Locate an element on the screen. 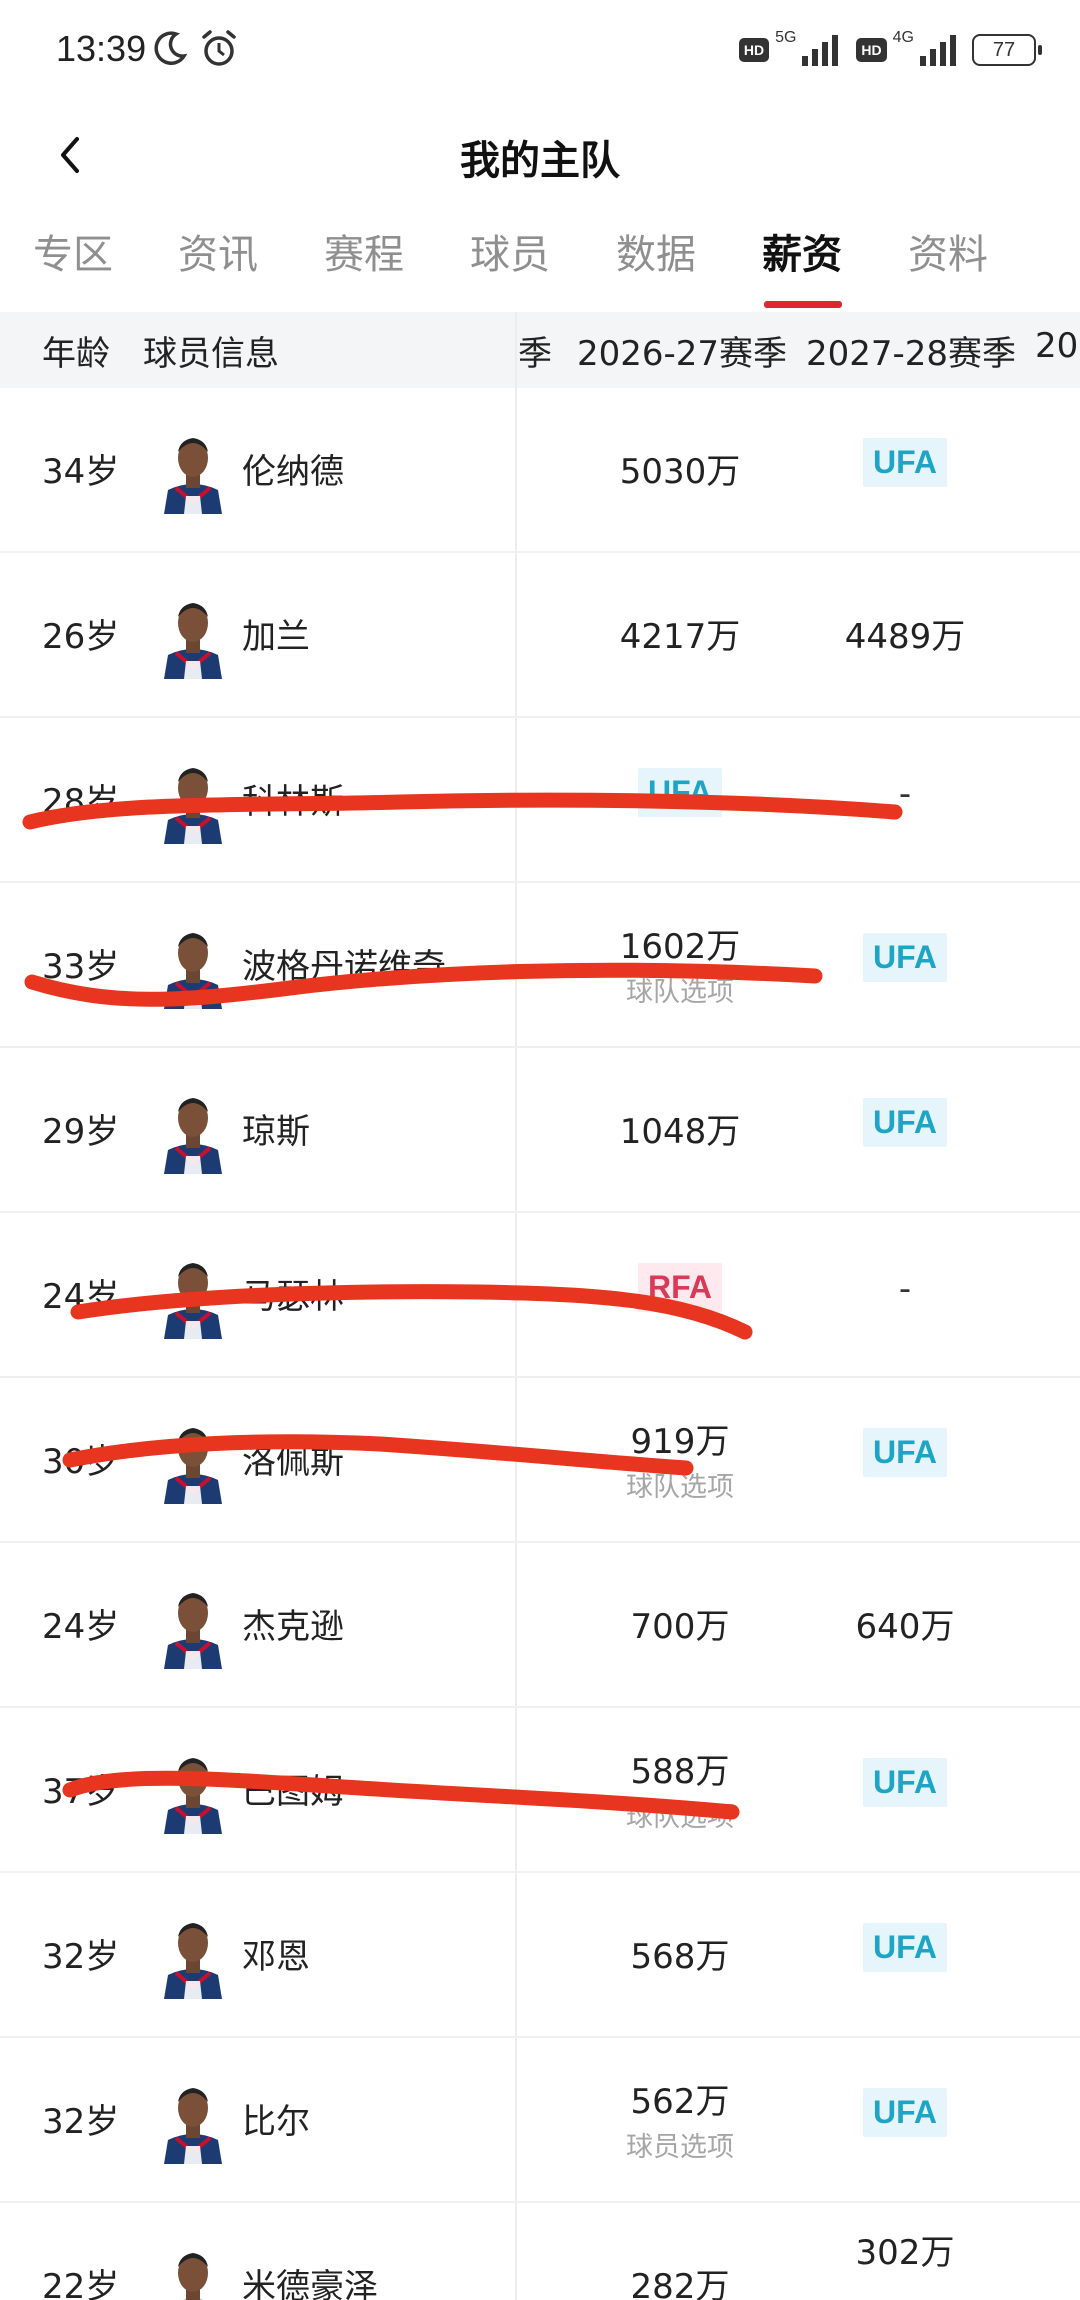 The width and height of the screenshot is (1080, 2300). header-age: 年龄 is located at coordinates (76, 354).